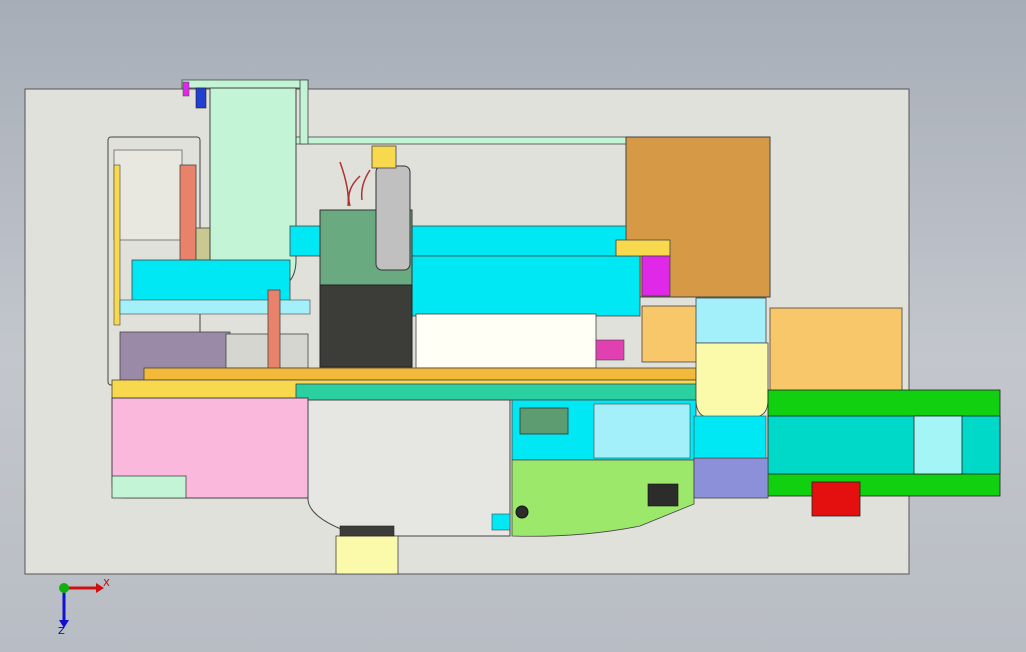 The width and height of the screenshot is (1026, 652). I want to click on yellow-bracket-right, so click(643, 248).